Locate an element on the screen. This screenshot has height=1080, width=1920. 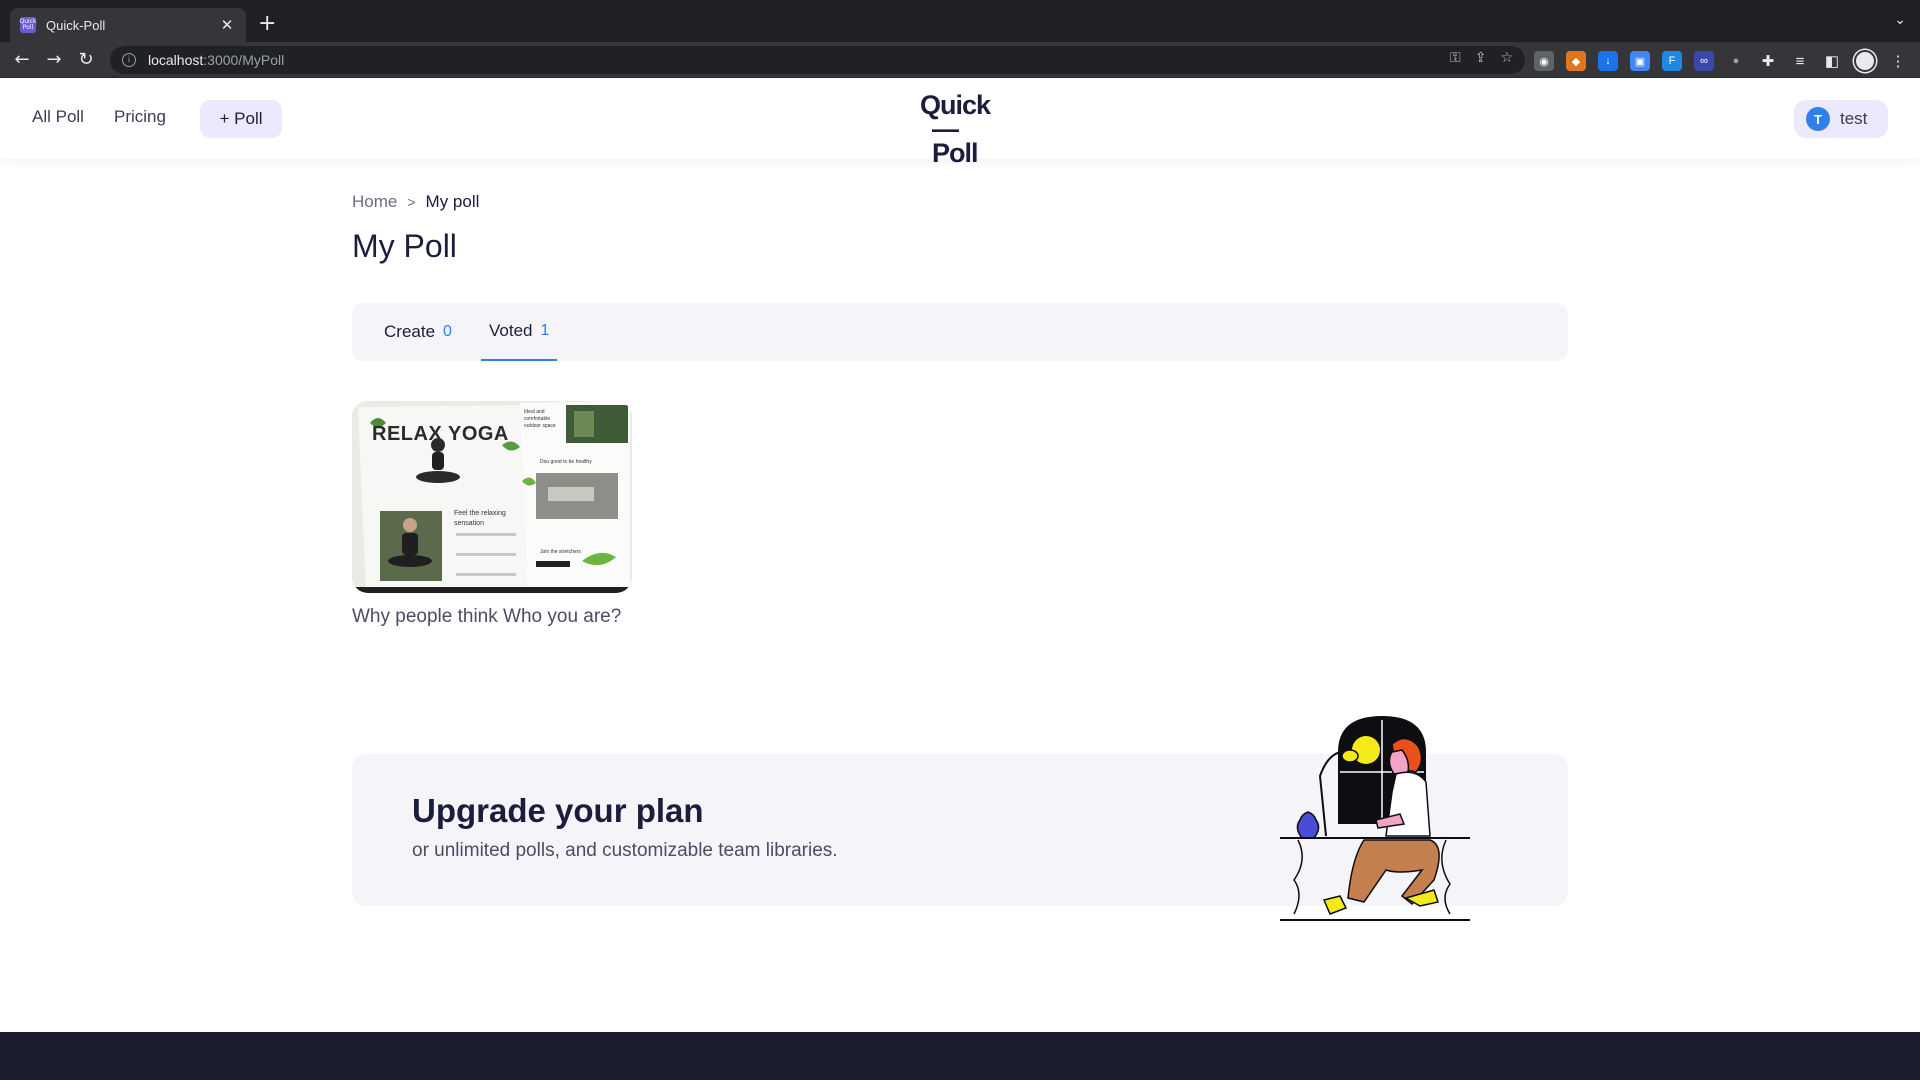
tabs-extension-icon: ▣ is located at coordinates (1640, 61).